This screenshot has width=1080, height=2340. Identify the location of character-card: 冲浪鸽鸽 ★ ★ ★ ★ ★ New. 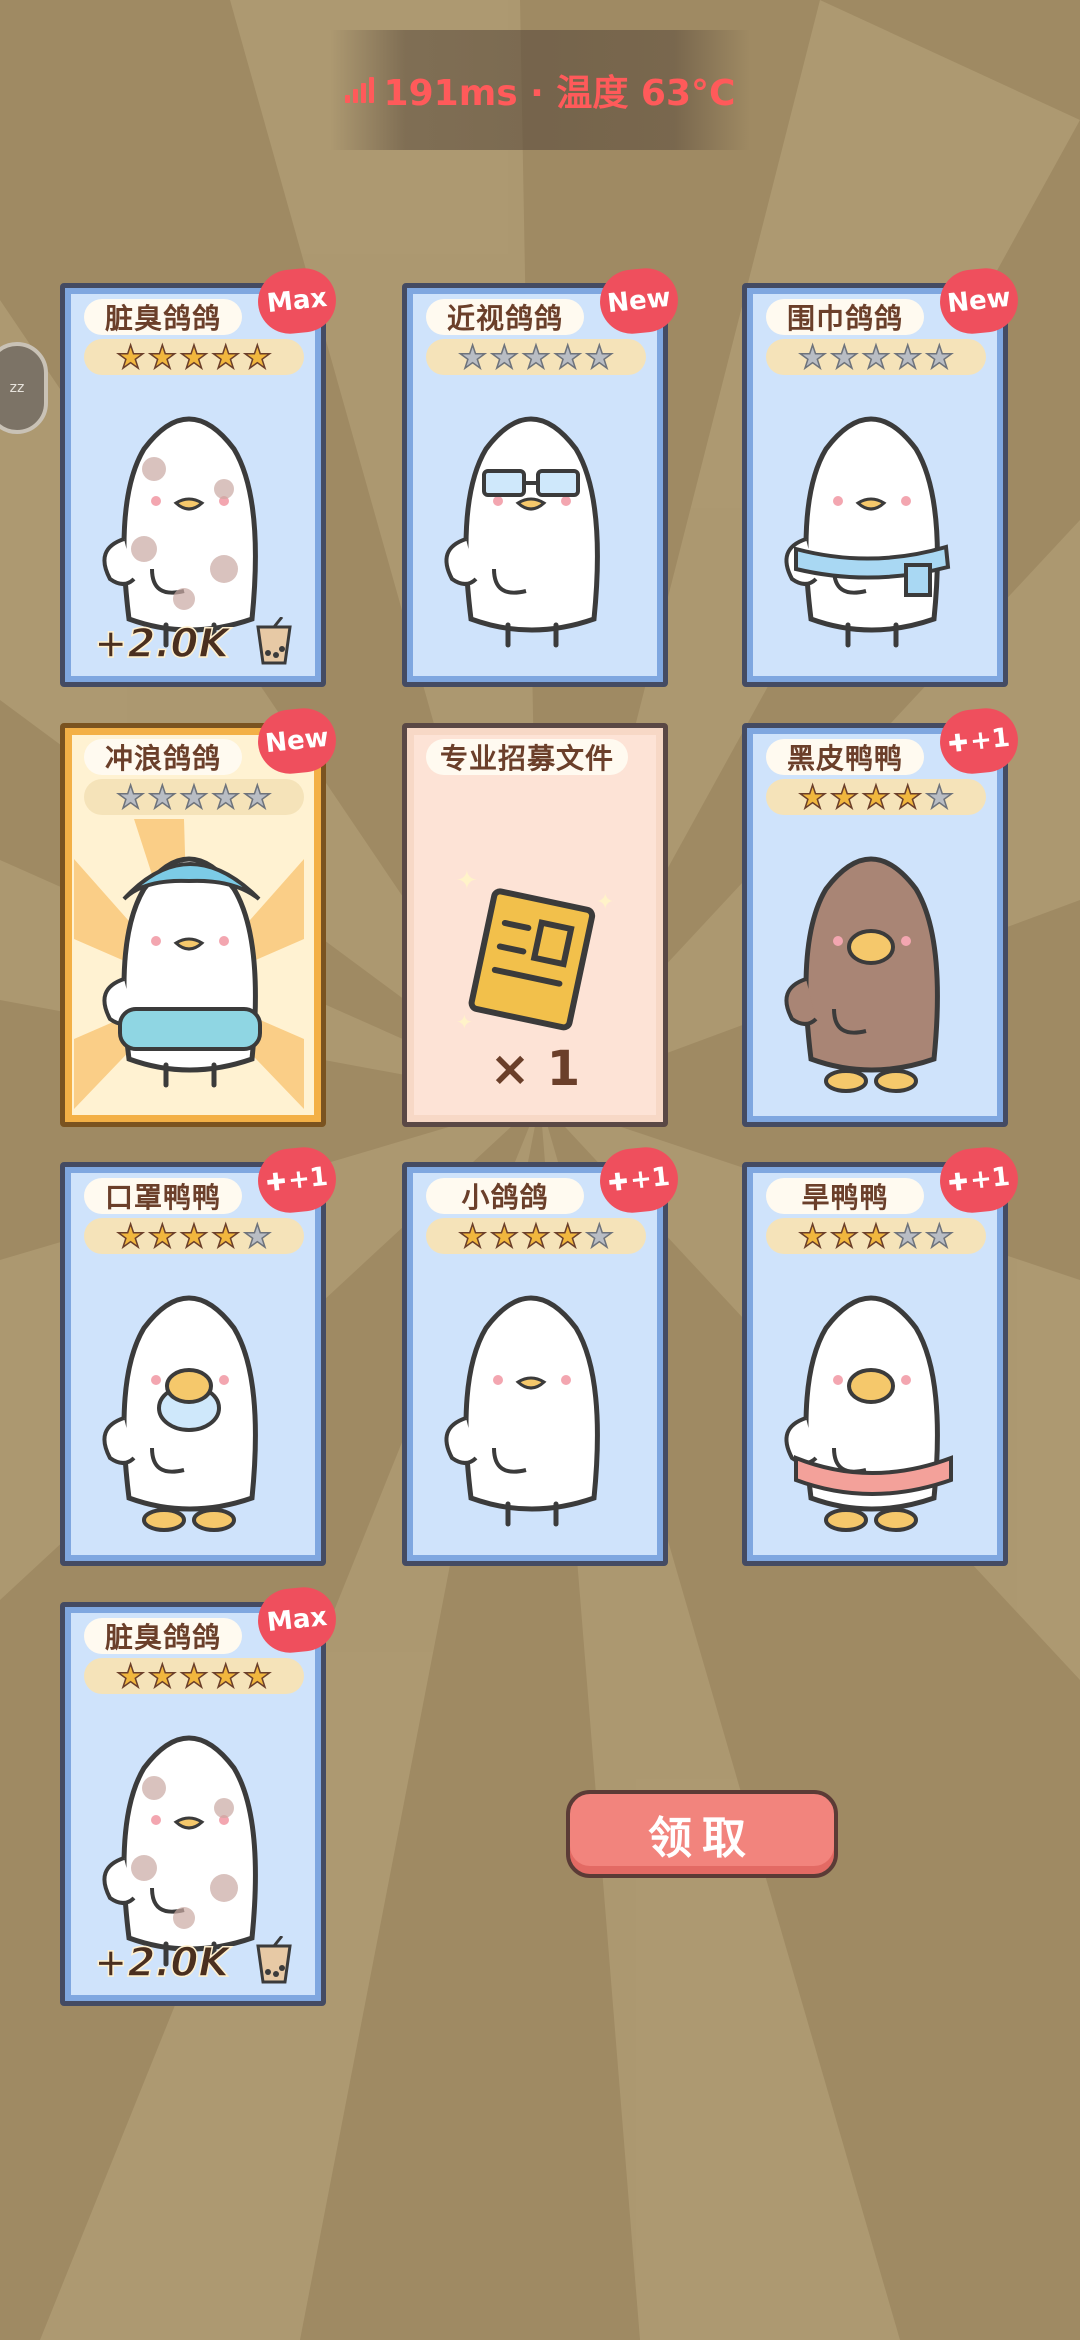
(200, 916).